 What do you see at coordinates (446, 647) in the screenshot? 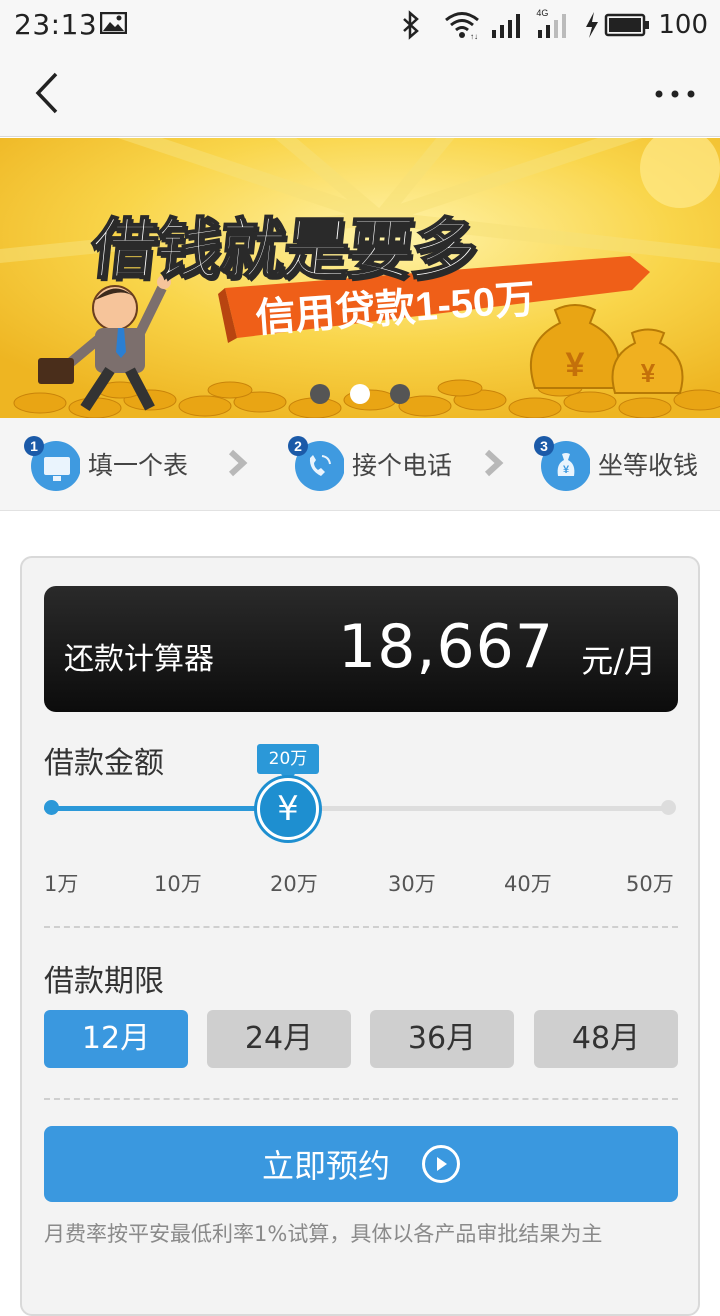
I see `monthly-payment-amount: 18,667` at bounding box center [446, 647].